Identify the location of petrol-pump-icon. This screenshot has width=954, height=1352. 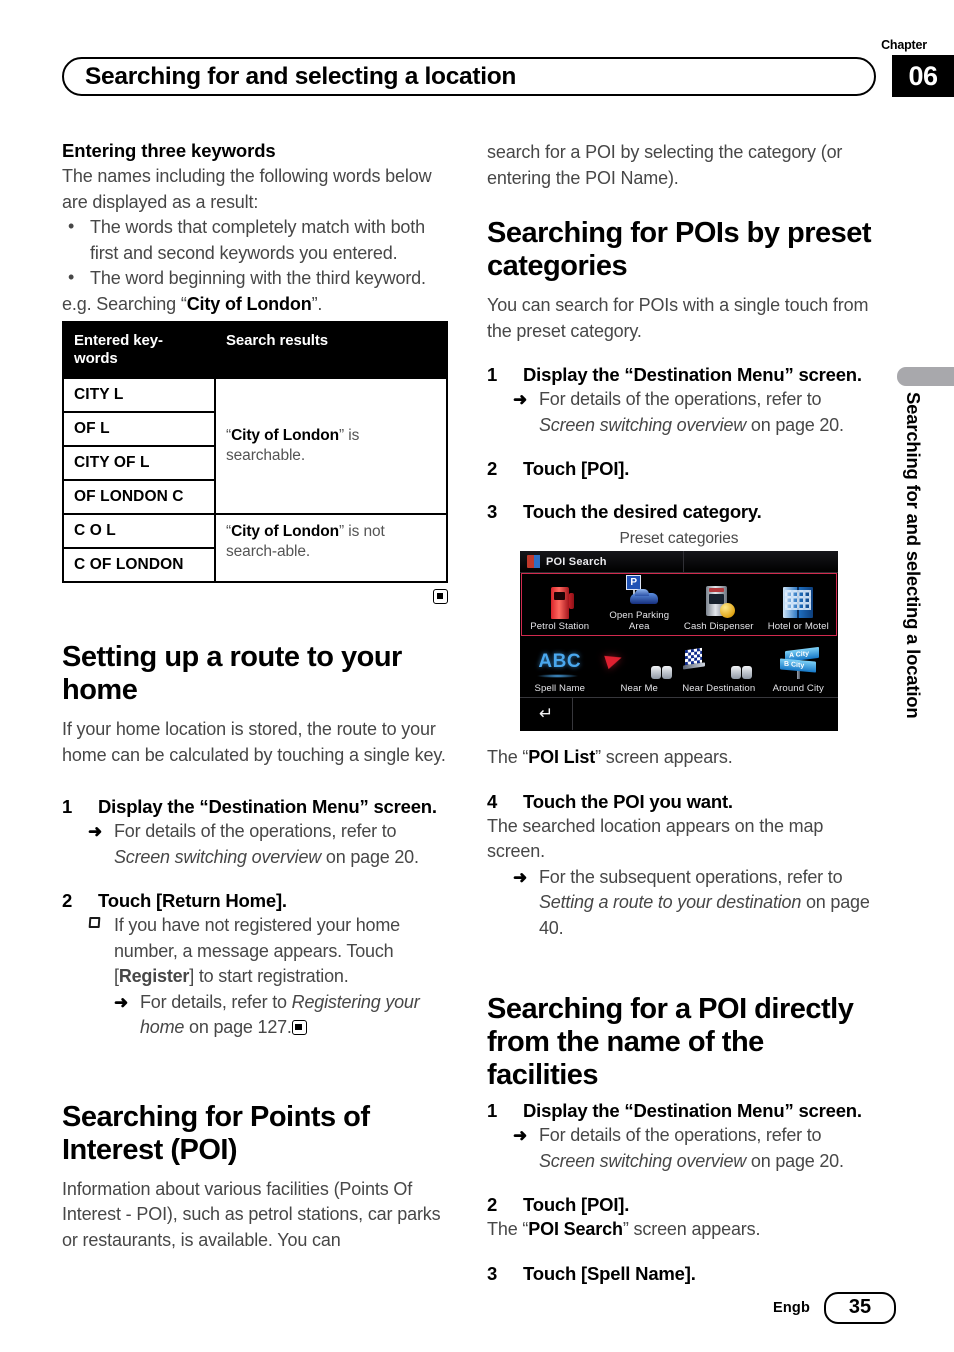
(560, 603).